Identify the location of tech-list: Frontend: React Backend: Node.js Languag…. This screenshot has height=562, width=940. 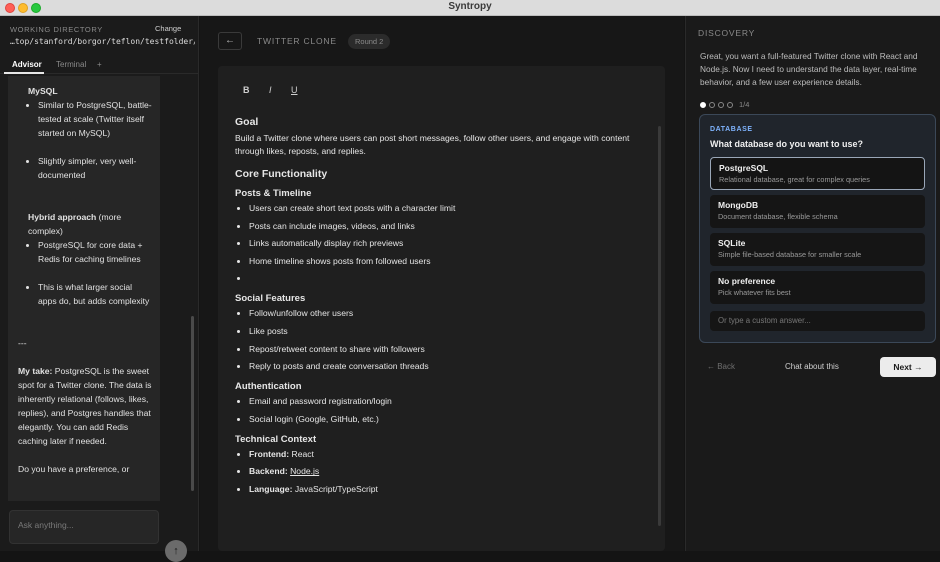
(442, 472).